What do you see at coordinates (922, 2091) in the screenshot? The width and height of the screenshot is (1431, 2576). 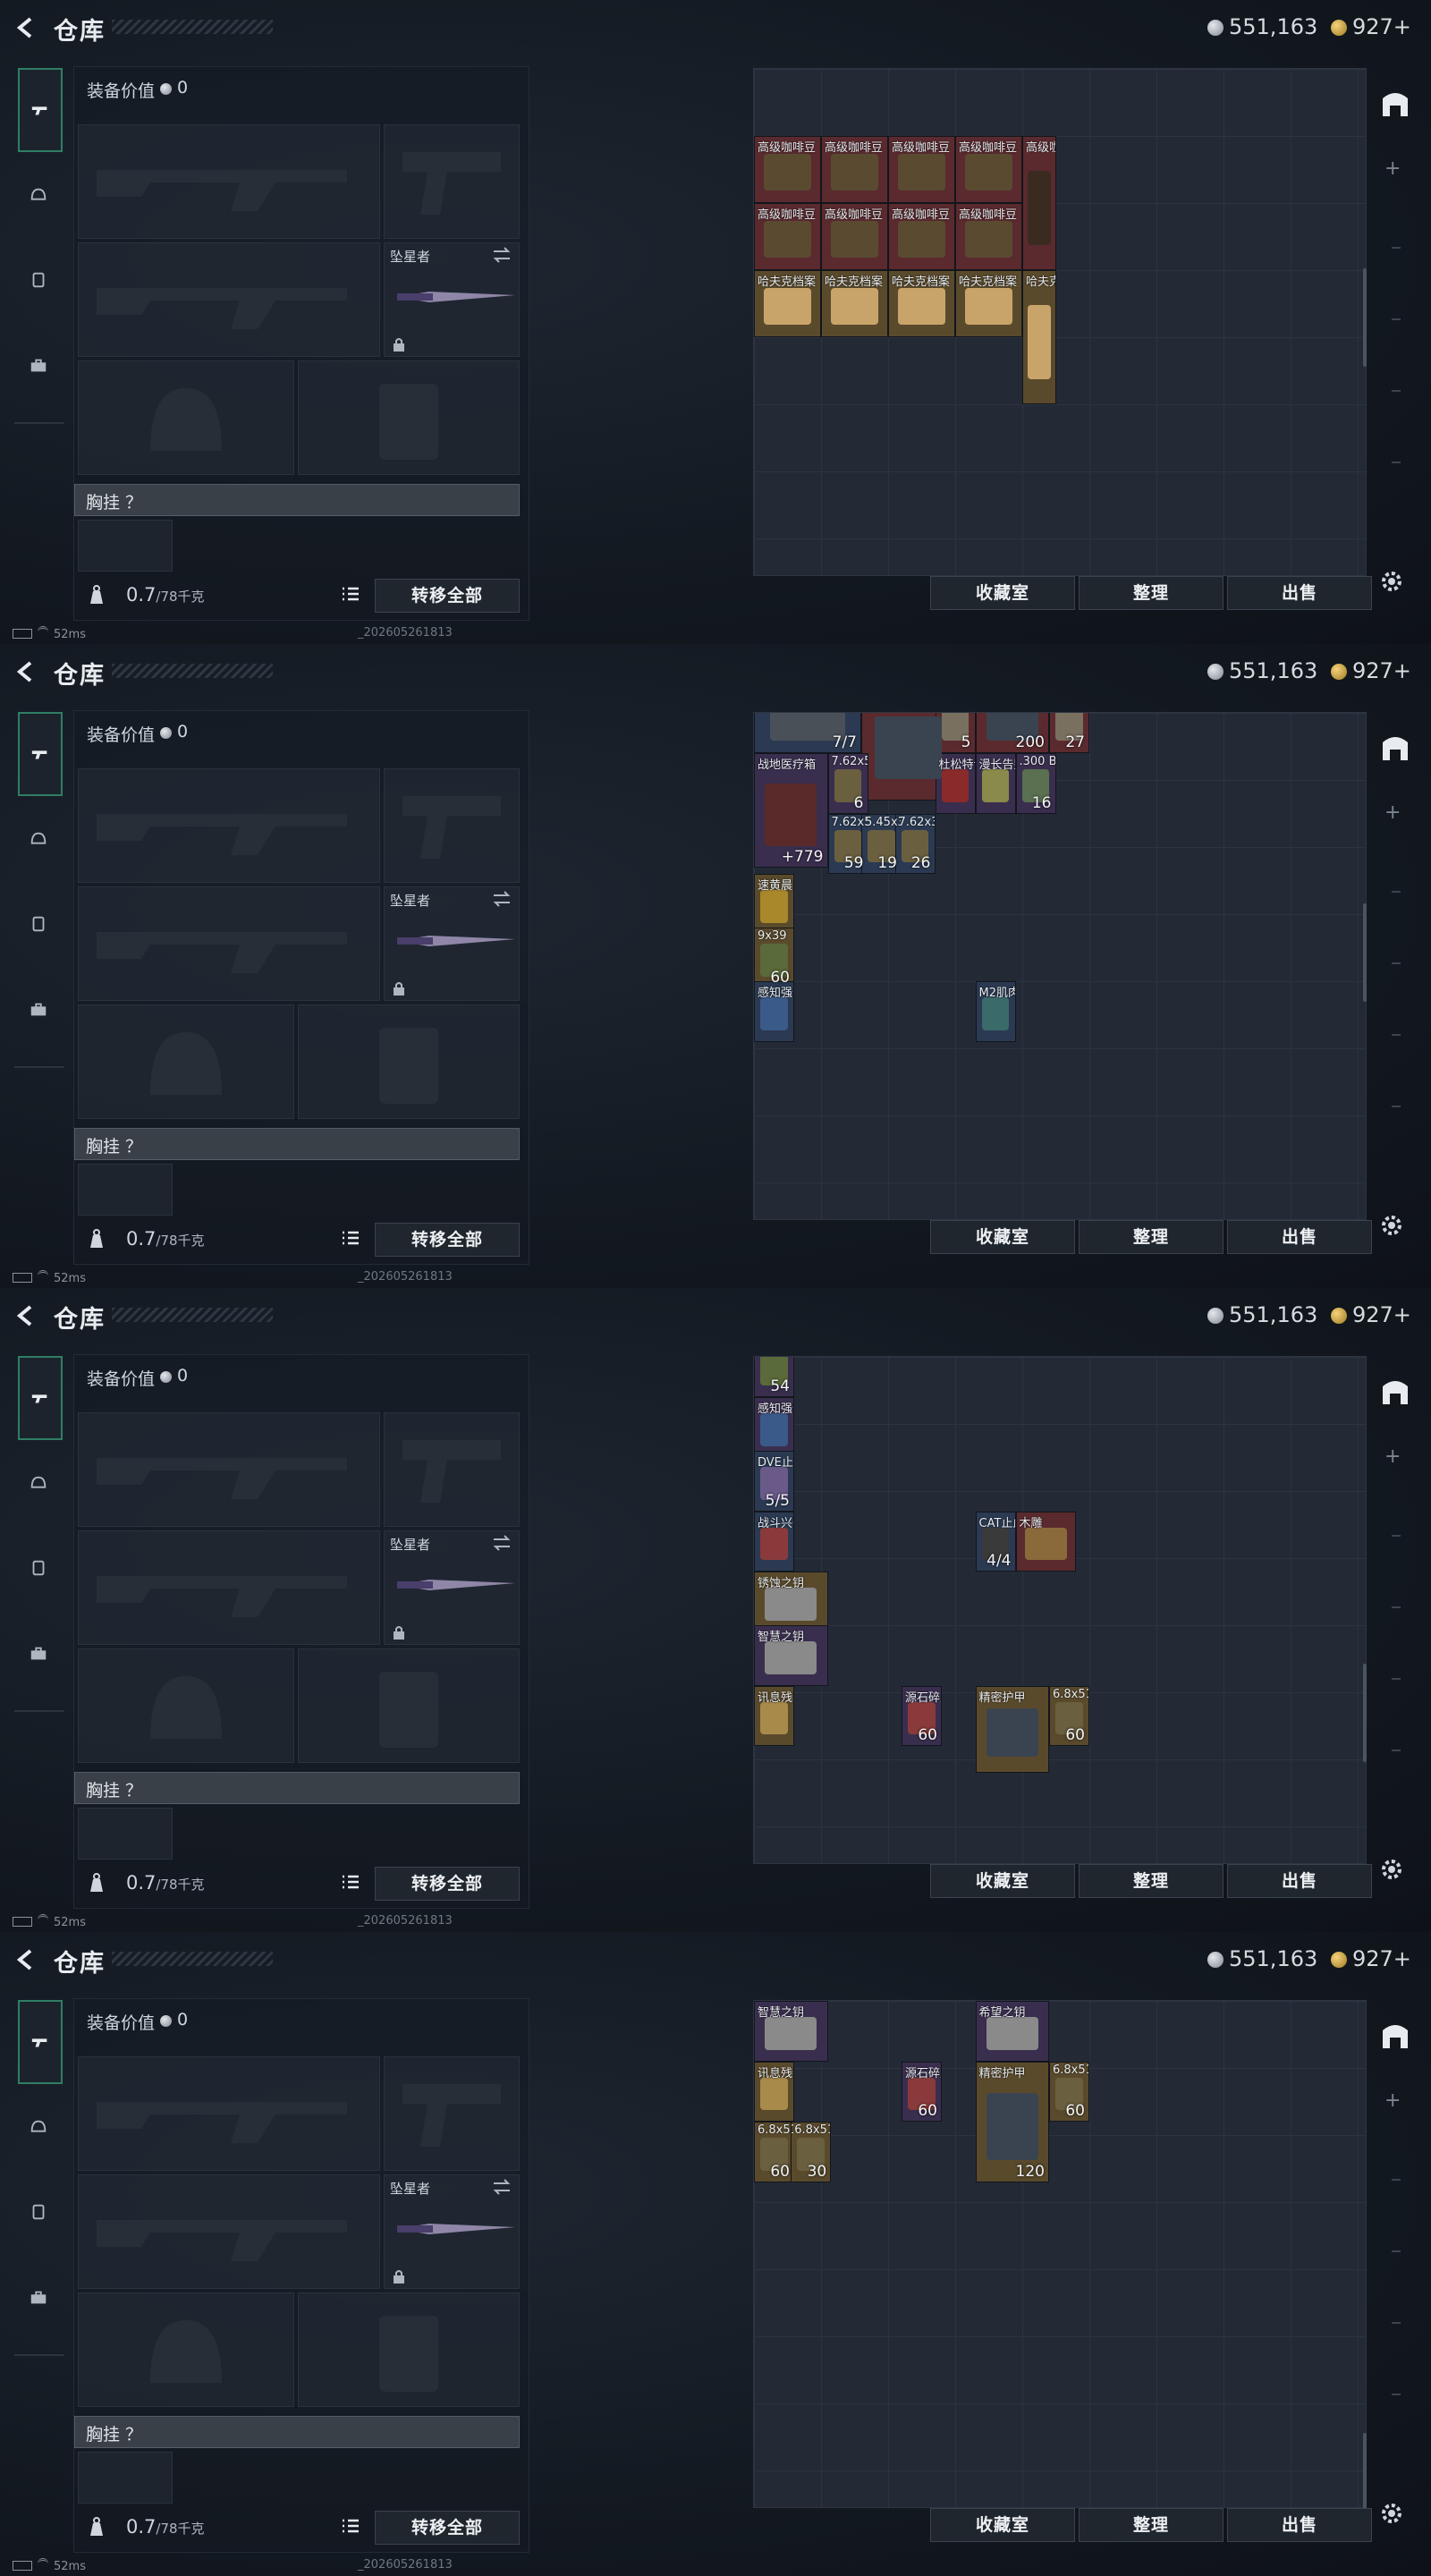 I see `stash-item: 源石碎片 60` at bounding box center [922, 2091].